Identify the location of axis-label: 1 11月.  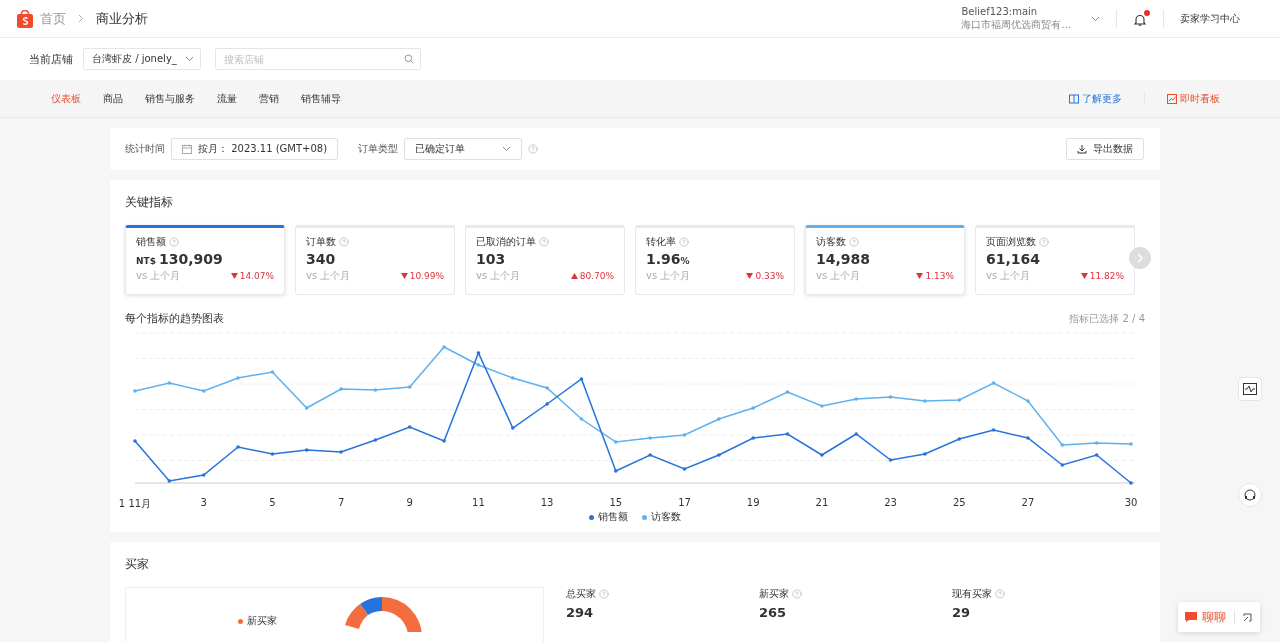
(135, 504).